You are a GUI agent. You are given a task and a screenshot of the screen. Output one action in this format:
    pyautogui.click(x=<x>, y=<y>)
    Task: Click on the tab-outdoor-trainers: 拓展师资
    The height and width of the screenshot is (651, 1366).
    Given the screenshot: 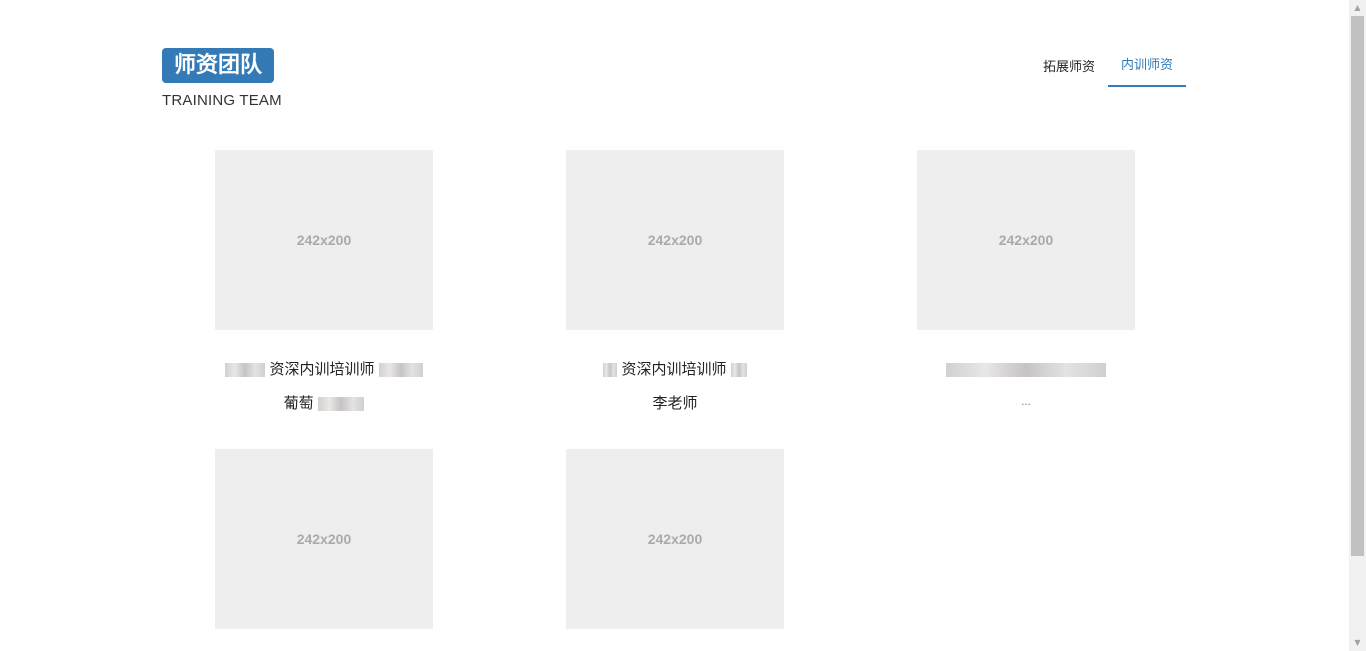 What is the action you would take?
    pyautogui.click(x=1069, y=66)
    